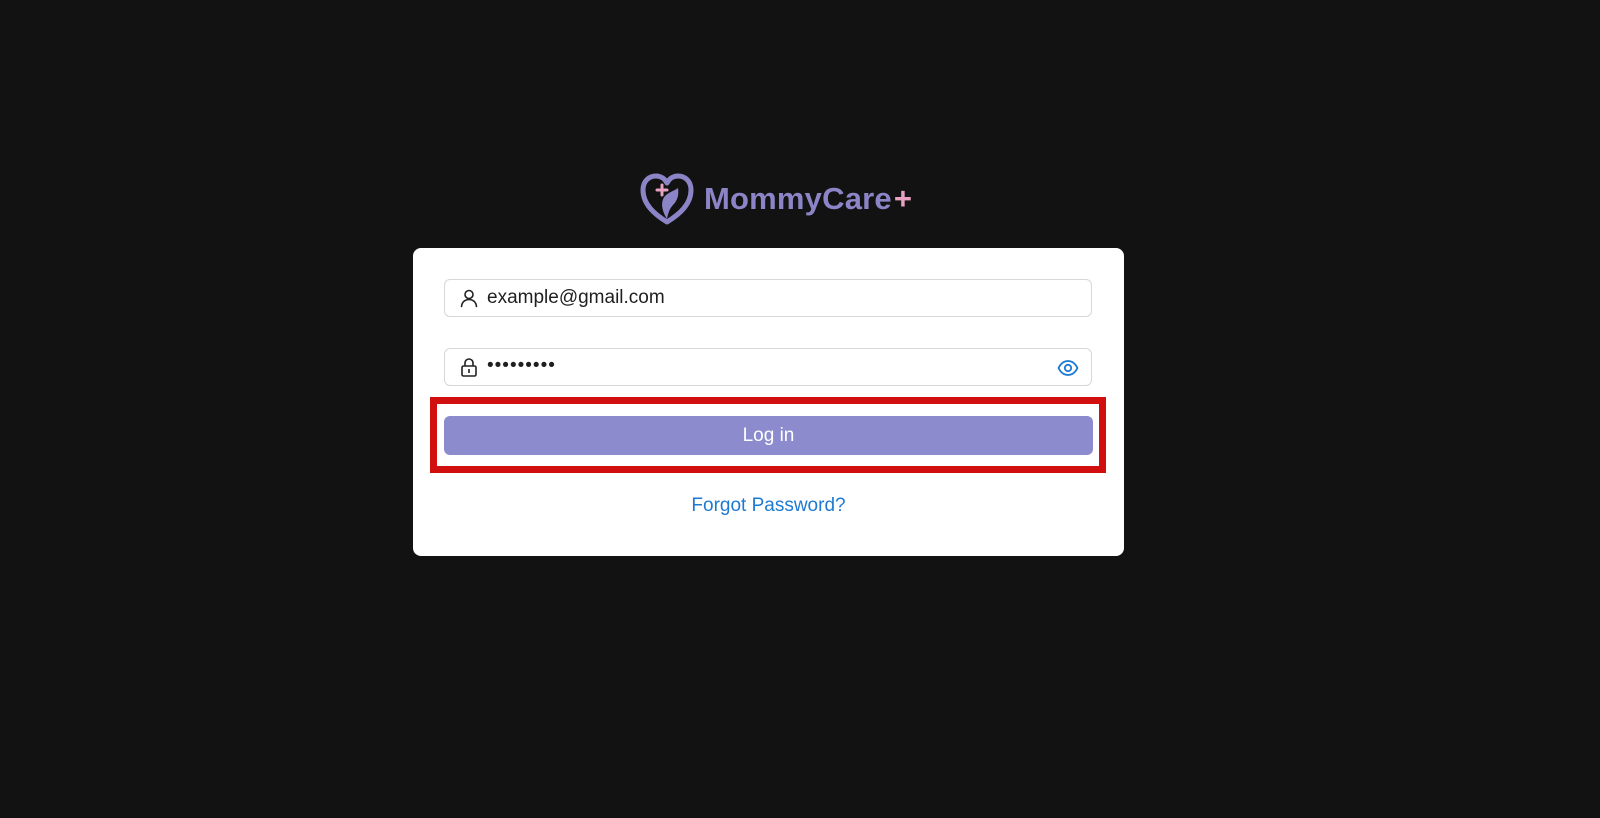 The height and width of the screenshot is (818, 1600). I want to click on eye-icon, so click(1068, 368).